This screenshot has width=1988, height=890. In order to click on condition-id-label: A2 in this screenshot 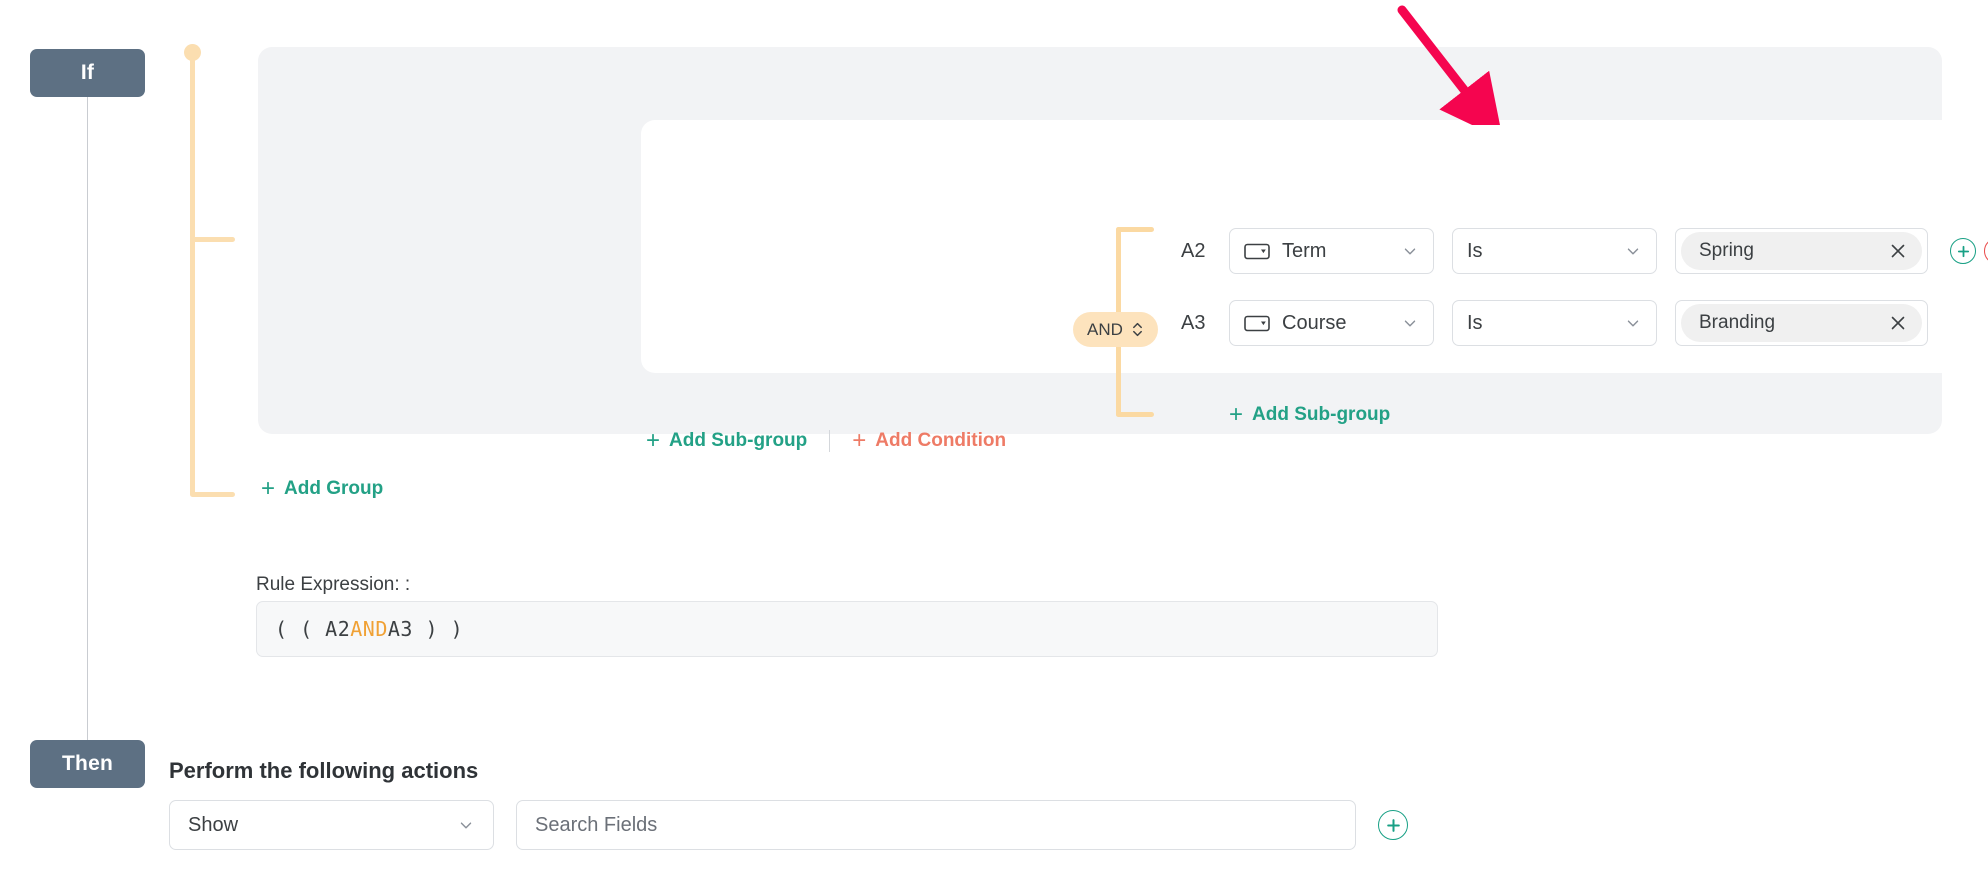, I will do `click(1193, 250)`.